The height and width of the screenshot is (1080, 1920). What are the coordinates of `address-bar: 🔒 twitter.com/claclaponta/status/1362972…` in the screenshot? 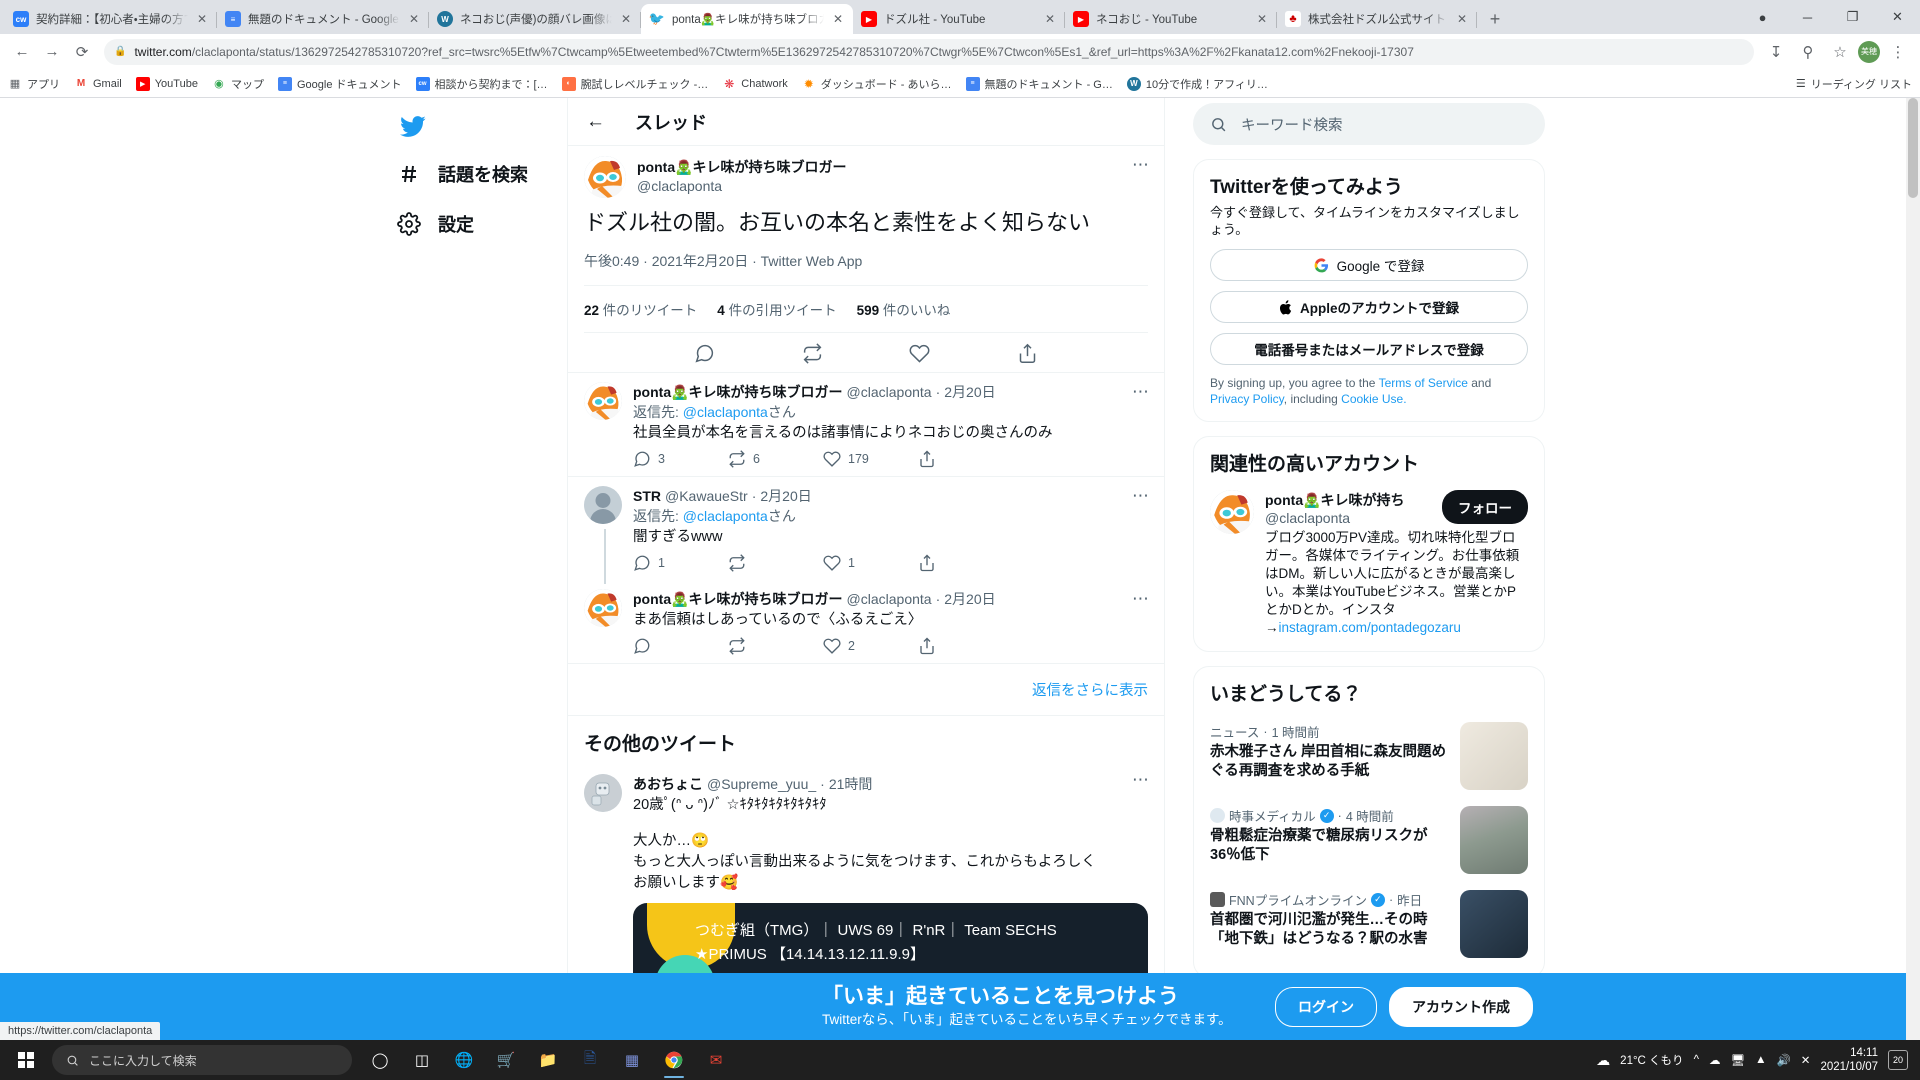 It's located at (929, 51).